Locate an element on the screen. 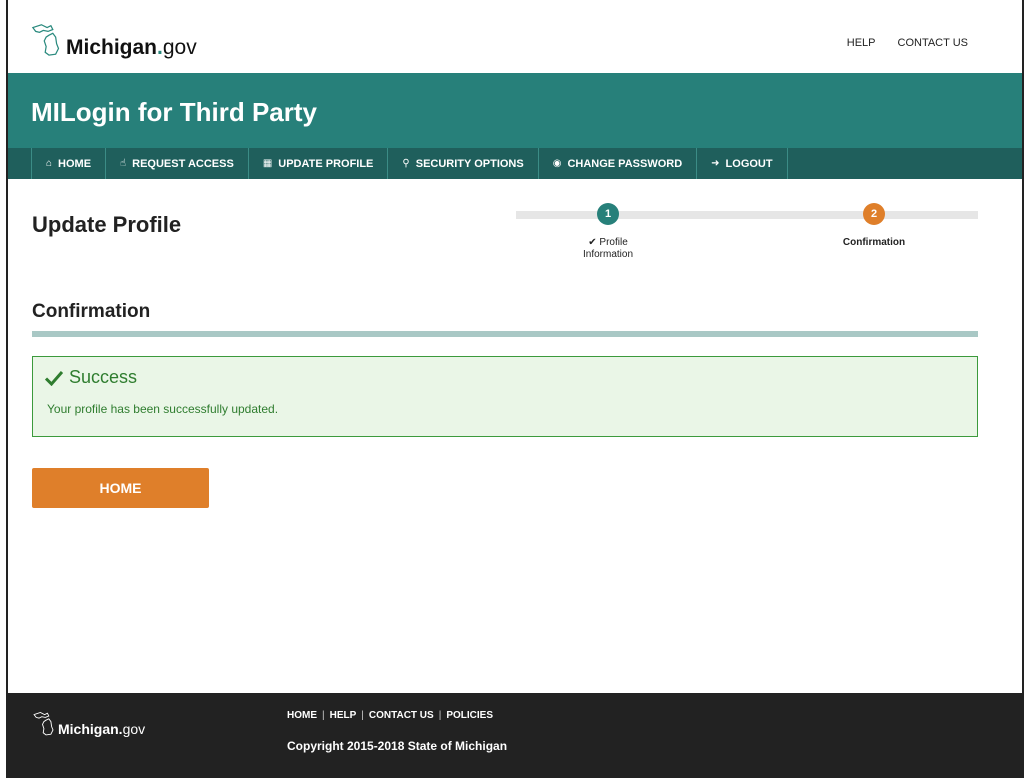 This screenshot has height=778, width=1024. section-title: Confirmation is located at coordinates (91, 311).